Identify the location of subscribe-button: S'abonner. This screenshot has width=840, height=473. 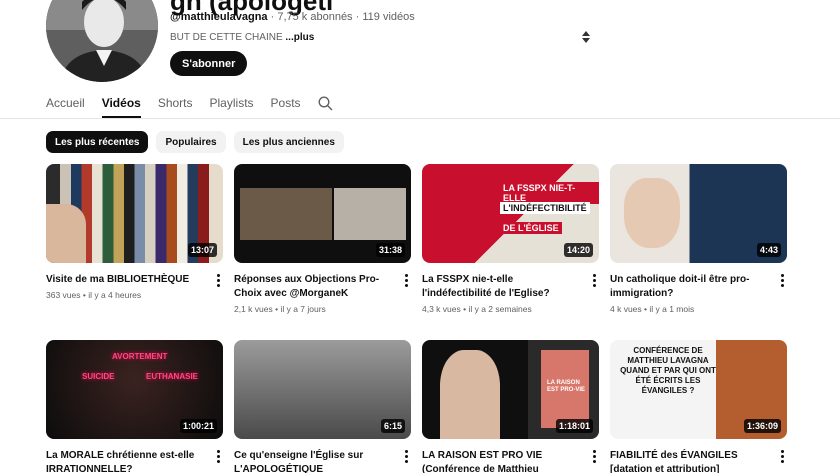
(209, 63).